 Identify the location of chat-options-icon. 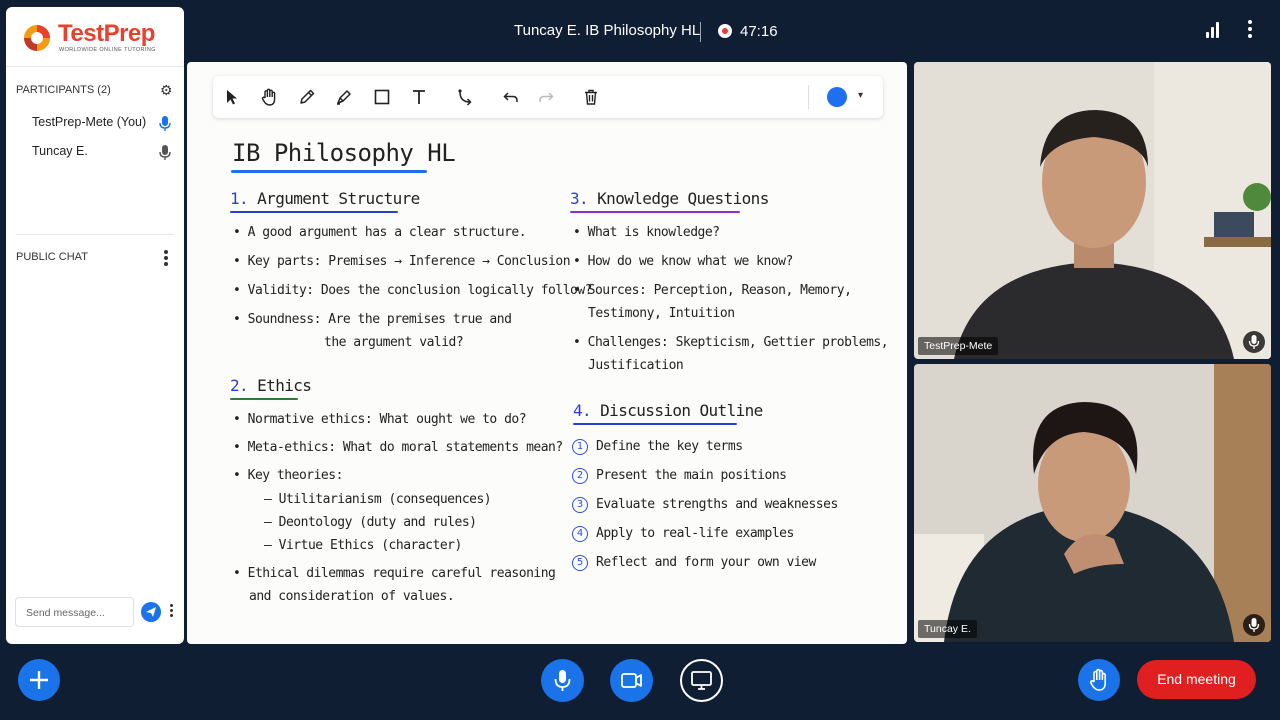
(166, 259).